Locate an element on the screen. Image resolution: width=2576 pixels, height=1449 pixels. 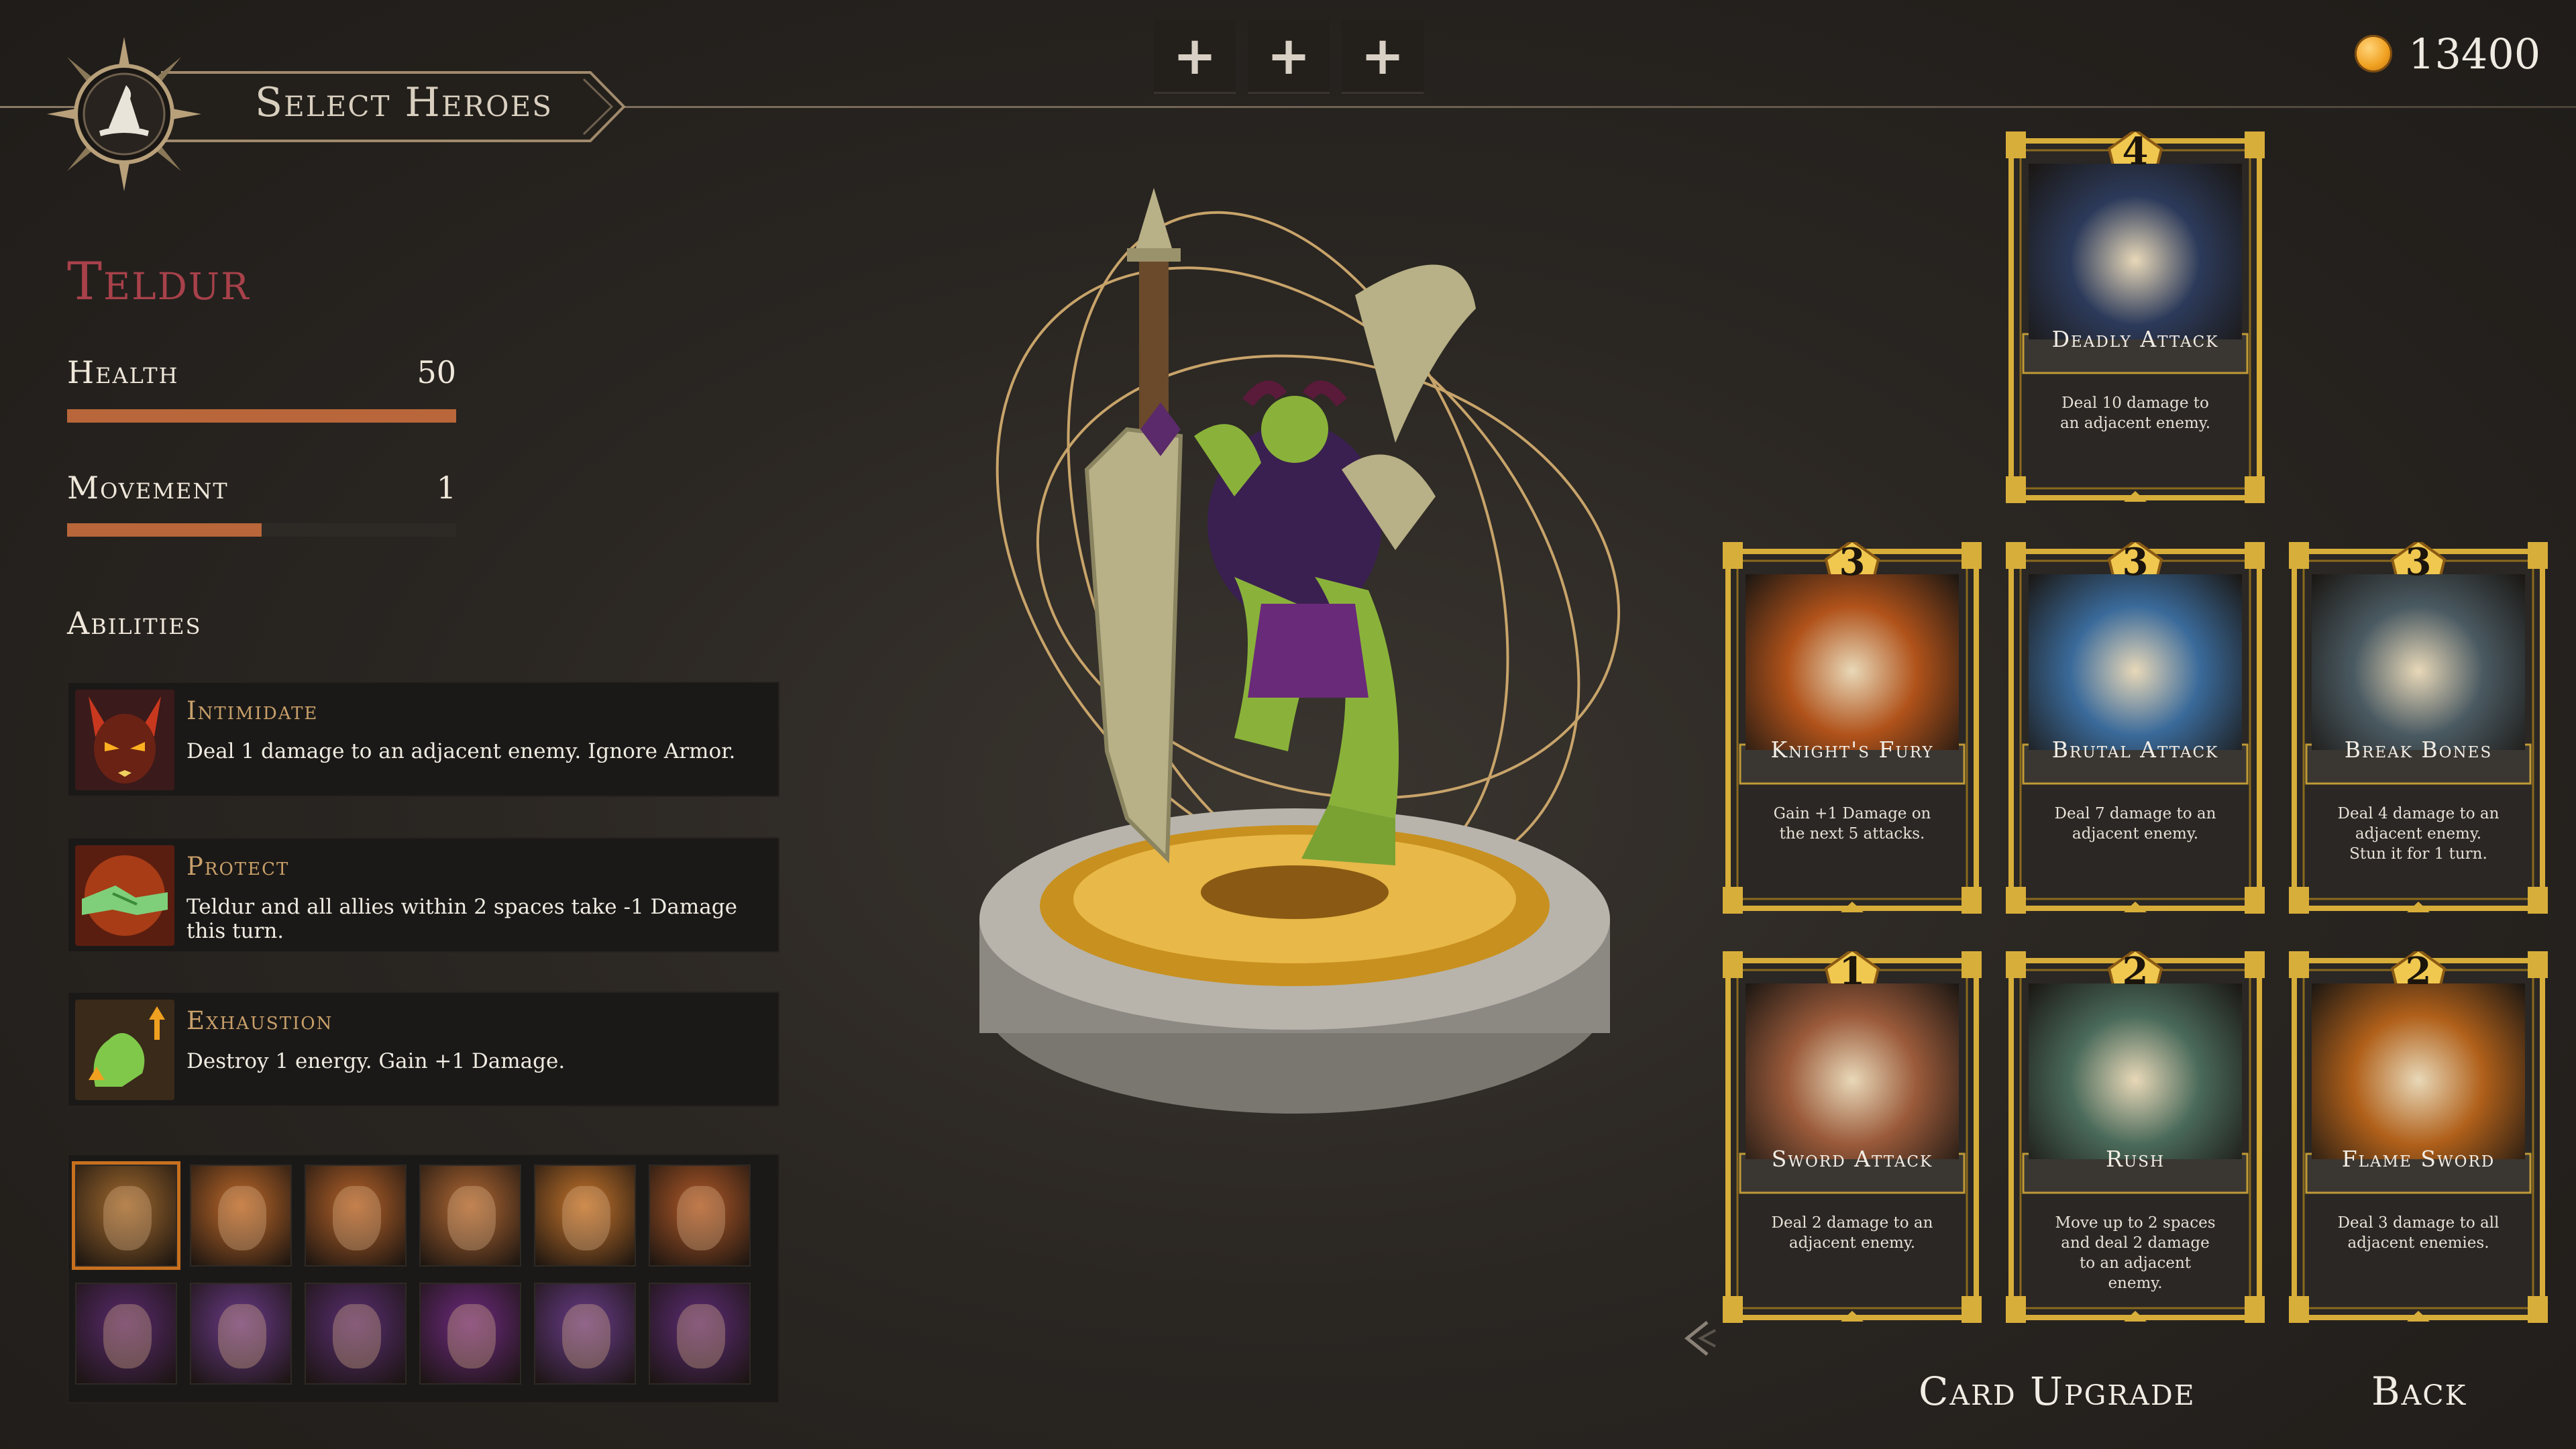
party-slots: + + + is located at coordinates (1295, 57).